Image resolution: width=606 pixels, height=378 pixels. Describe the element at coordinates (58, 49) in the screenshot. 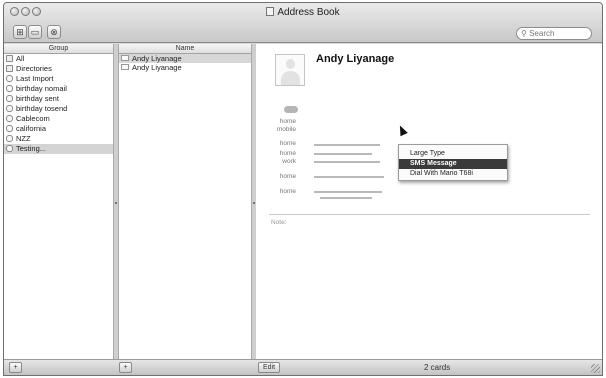

I see `group-column-header: Group` at that location.